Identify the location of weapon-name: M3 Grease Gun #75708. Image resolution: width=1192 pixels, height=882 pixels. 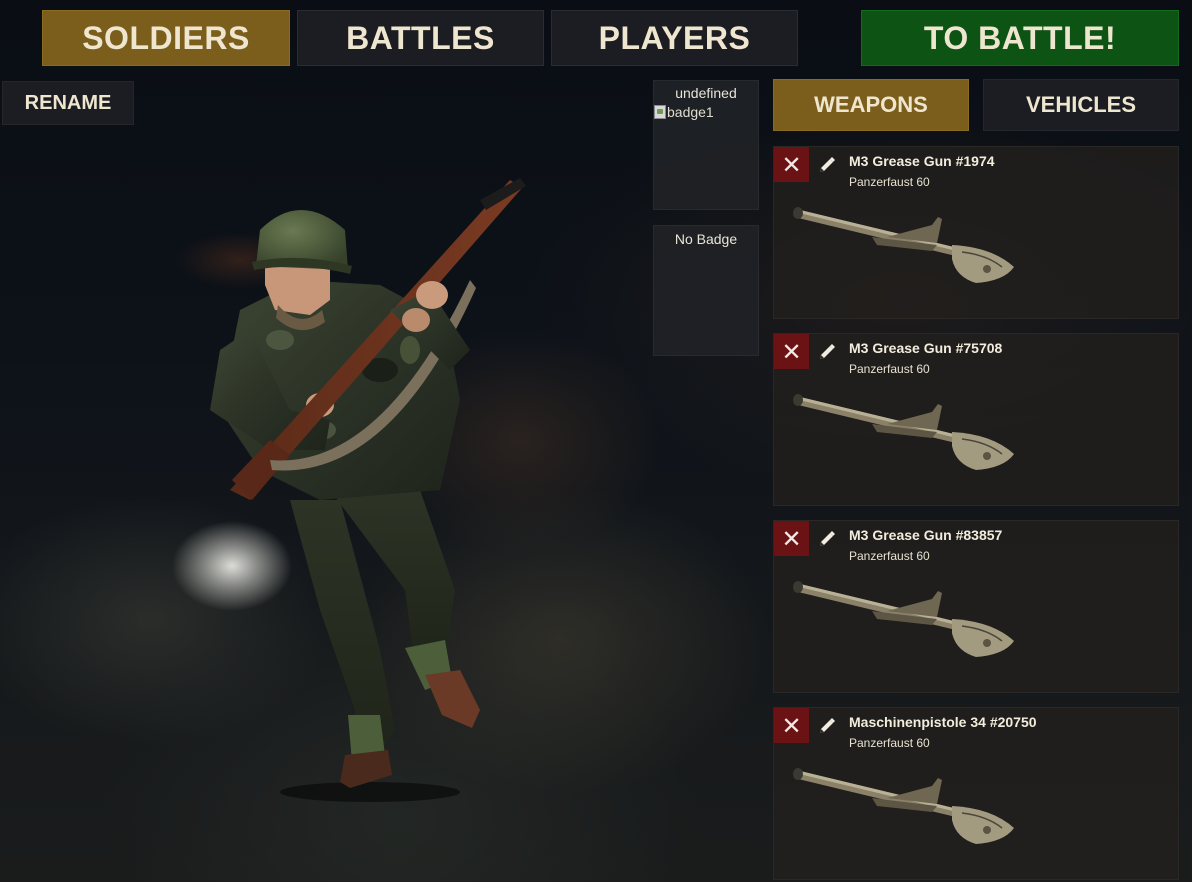
(926, 348).